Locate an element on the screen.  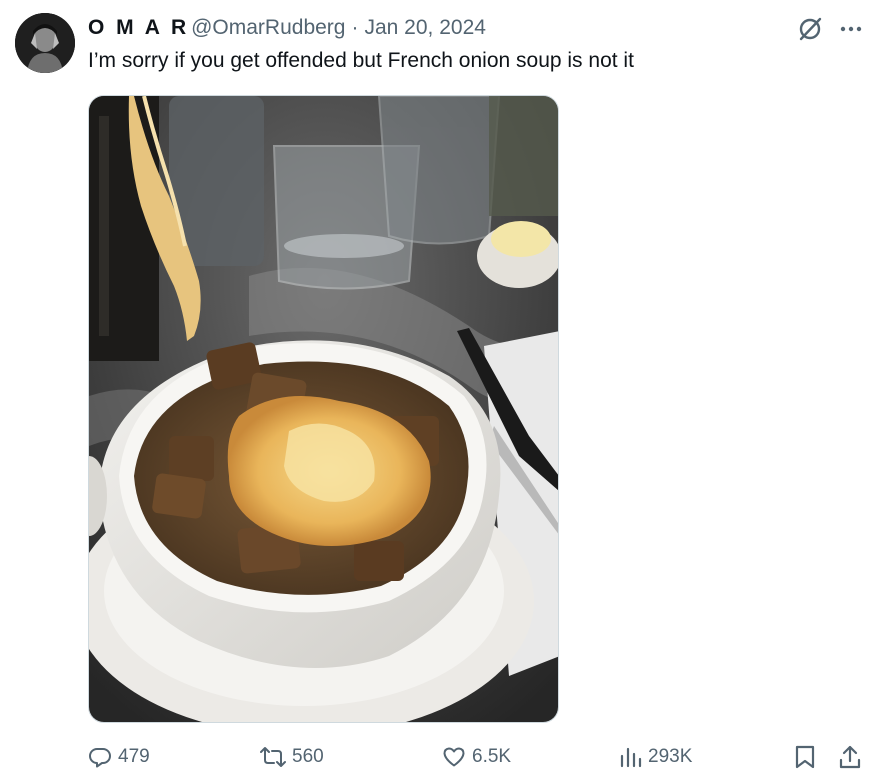
views-count: 293K is located at coordinates (670, 756).